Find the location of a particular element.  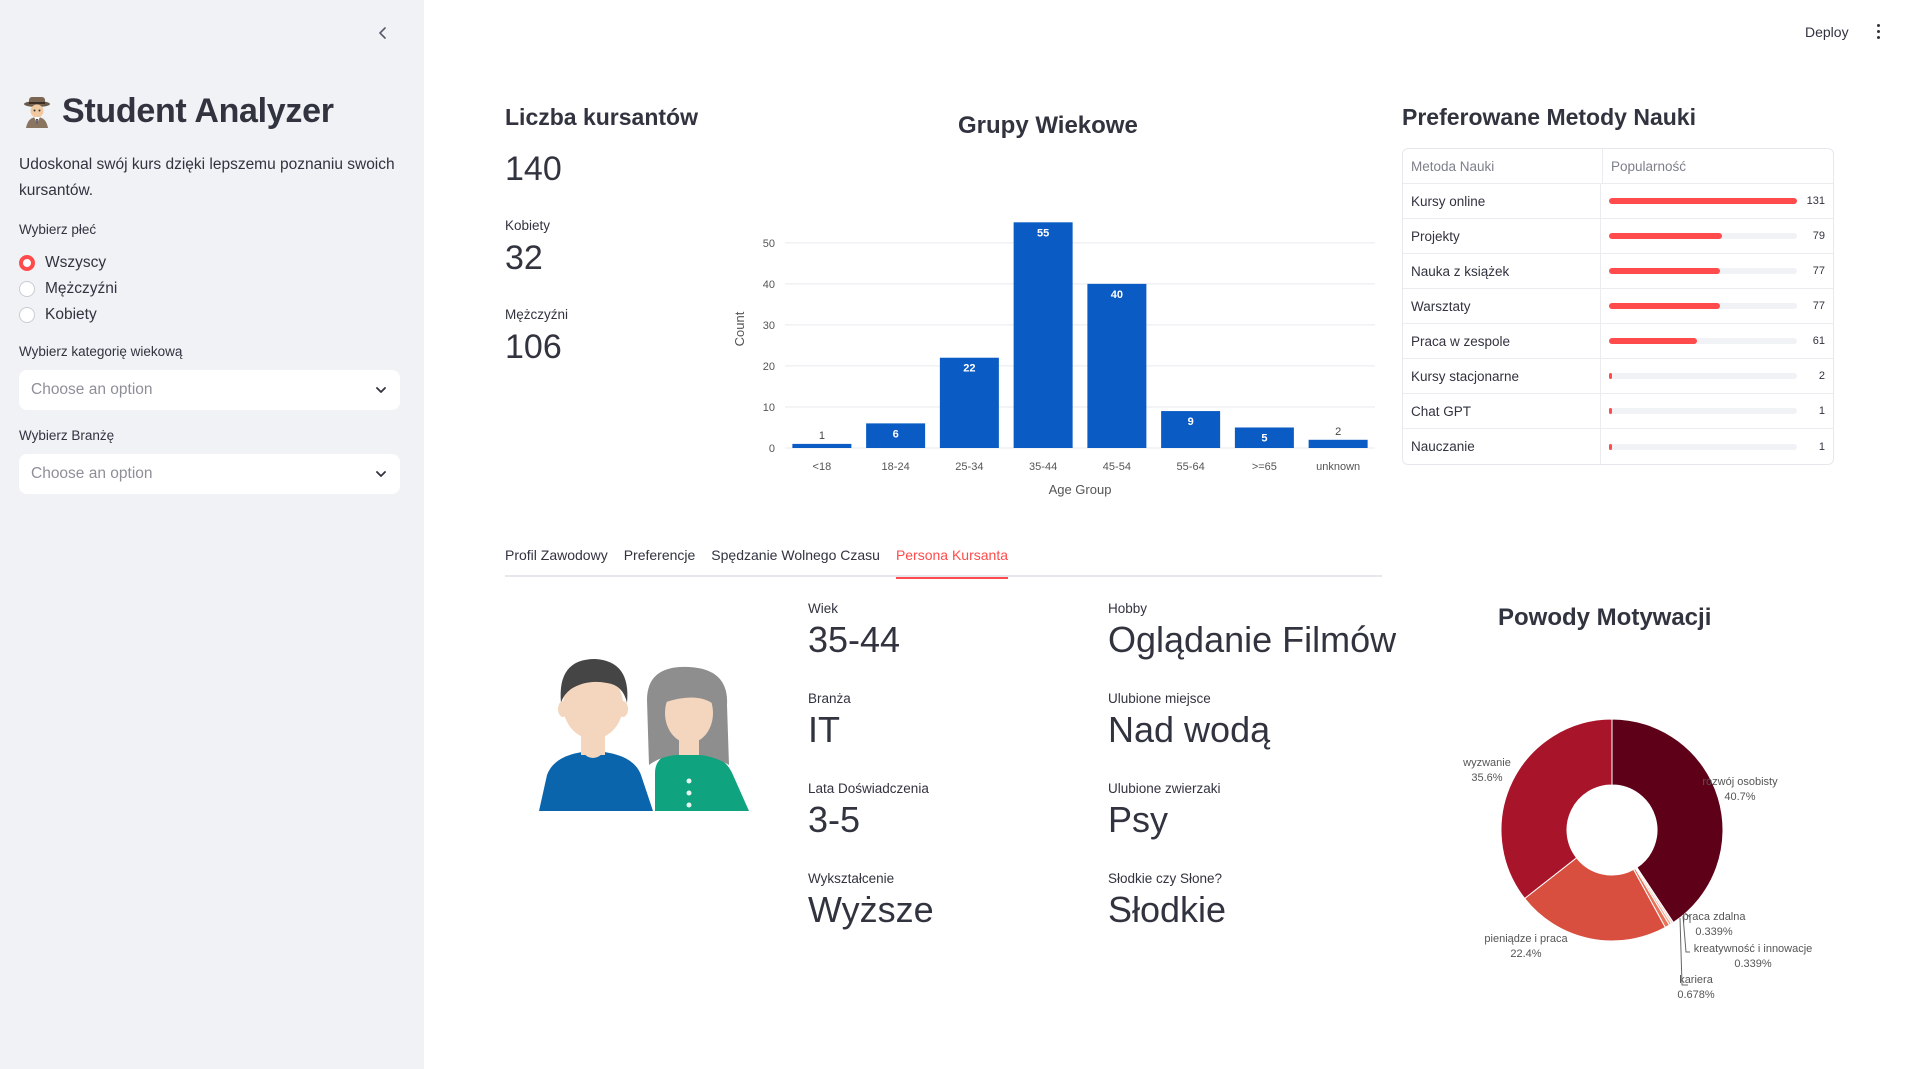

x-tick-label: 55-64 is located at coordinates (1191, 467).